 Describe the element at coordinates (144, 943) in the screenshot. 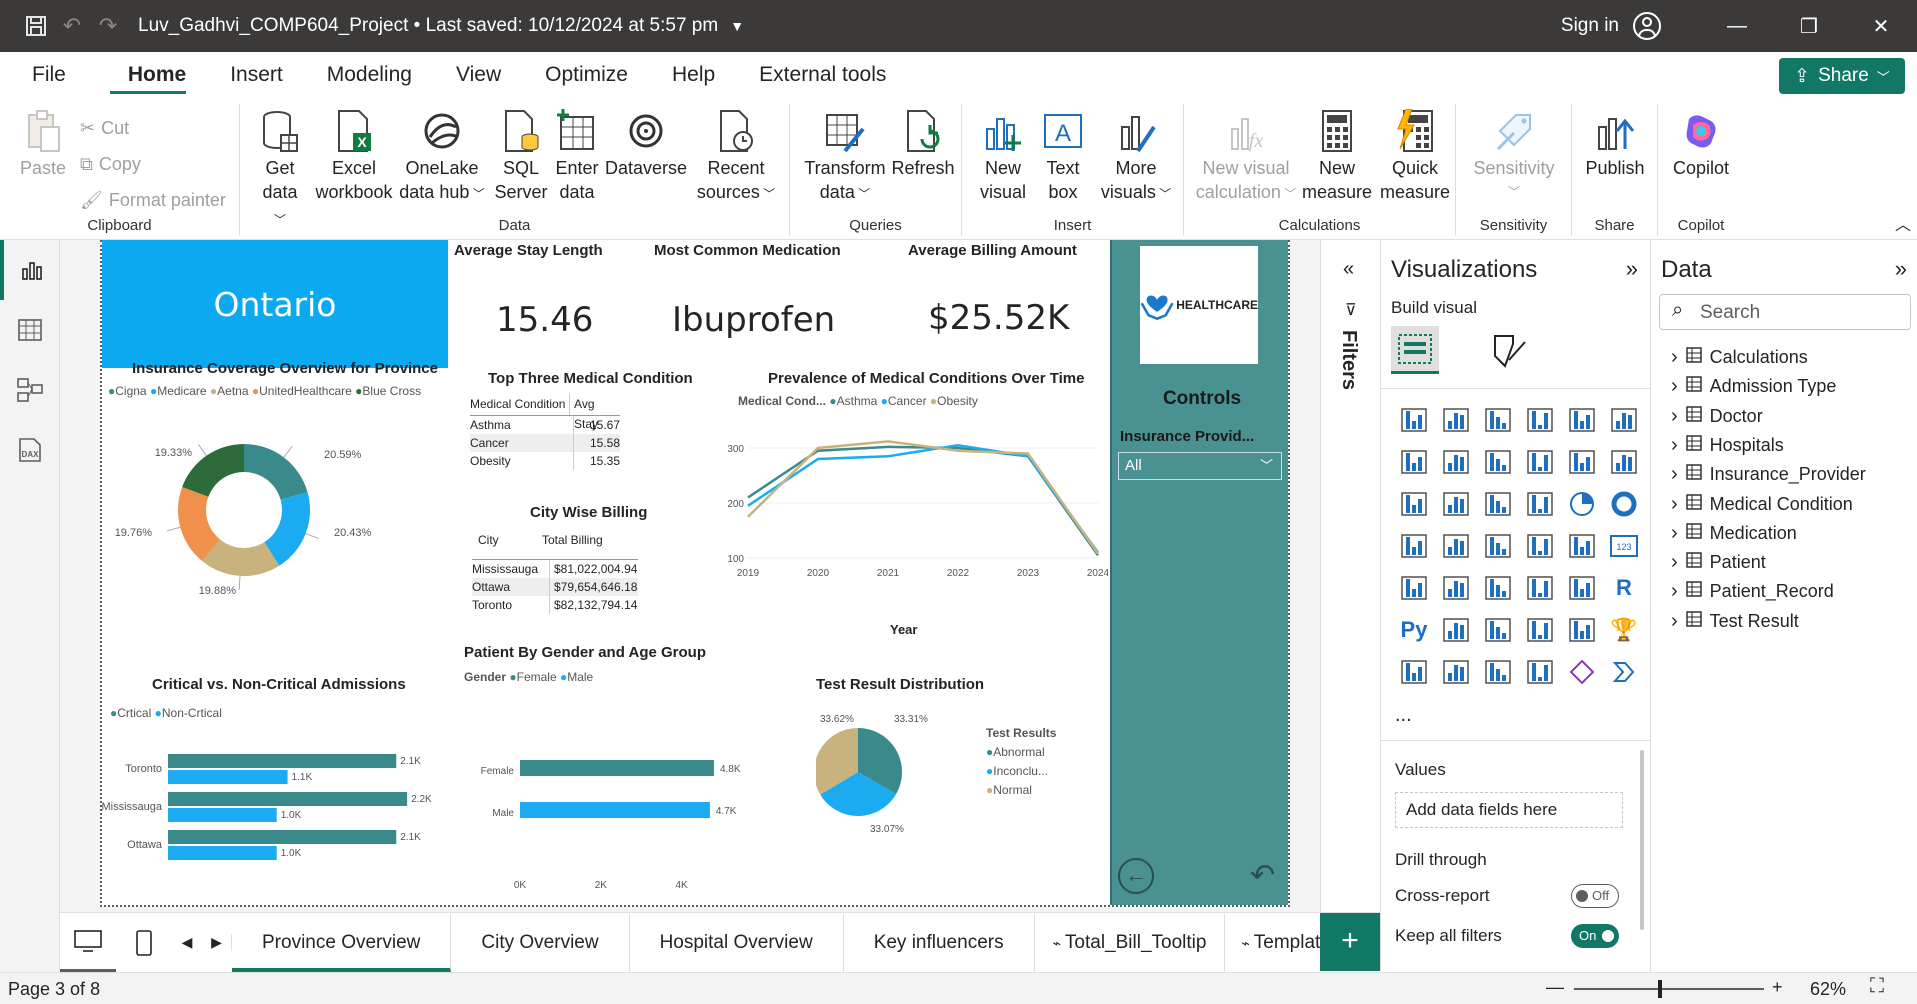

I see `mobile-layout-icon` at that location.